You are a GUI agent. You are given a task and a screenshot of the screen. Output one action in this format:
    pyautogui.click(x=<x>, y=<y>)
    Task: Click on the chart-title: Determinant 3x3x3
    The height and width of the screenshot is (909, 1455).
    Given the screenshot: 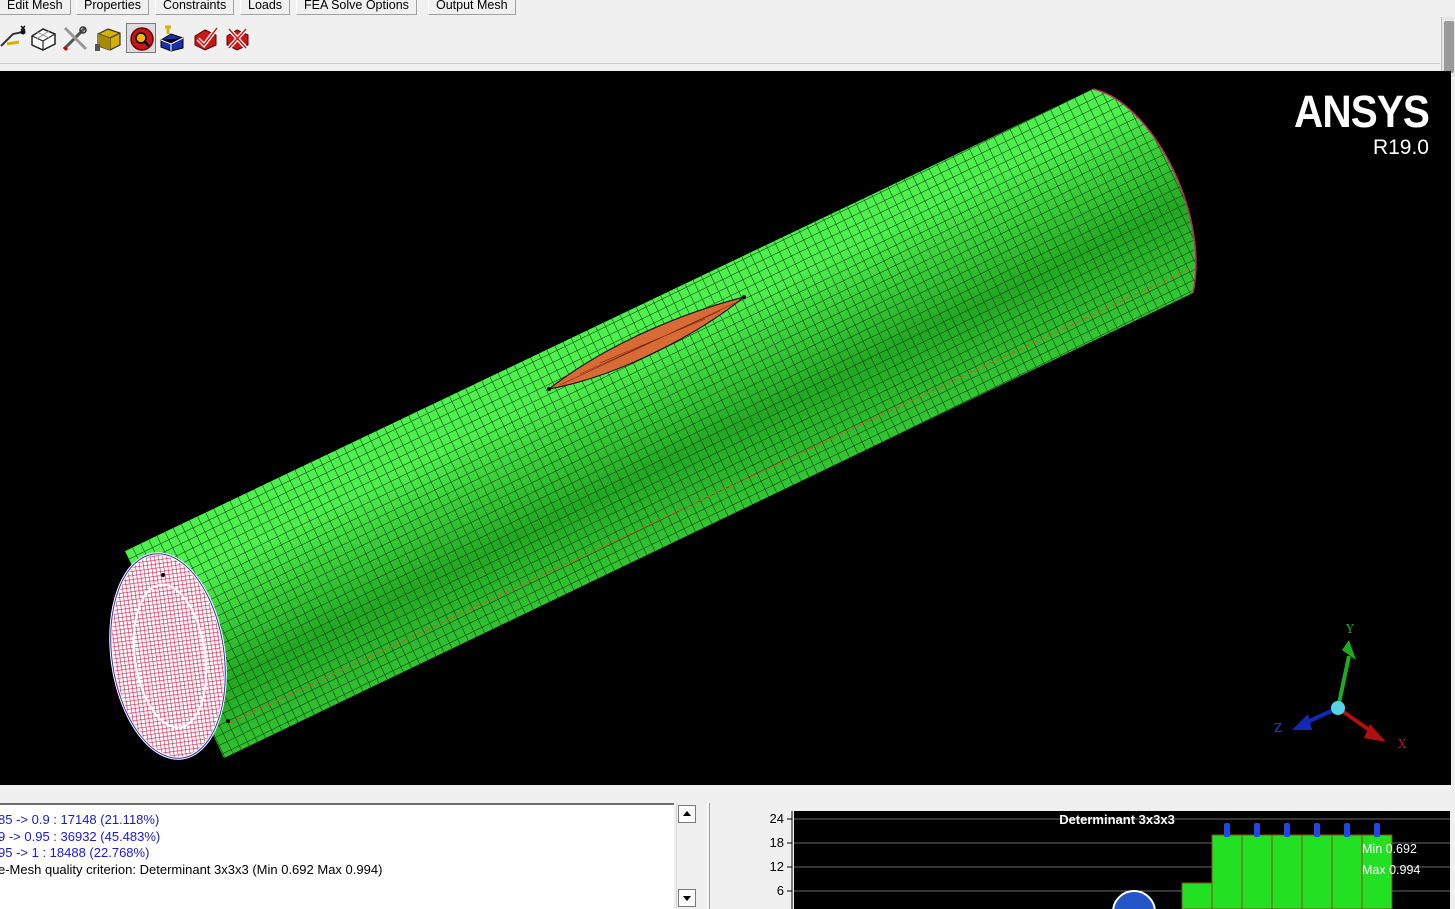 What is the action you would take?
    pyautogui.click(x=1117, y=819)
    